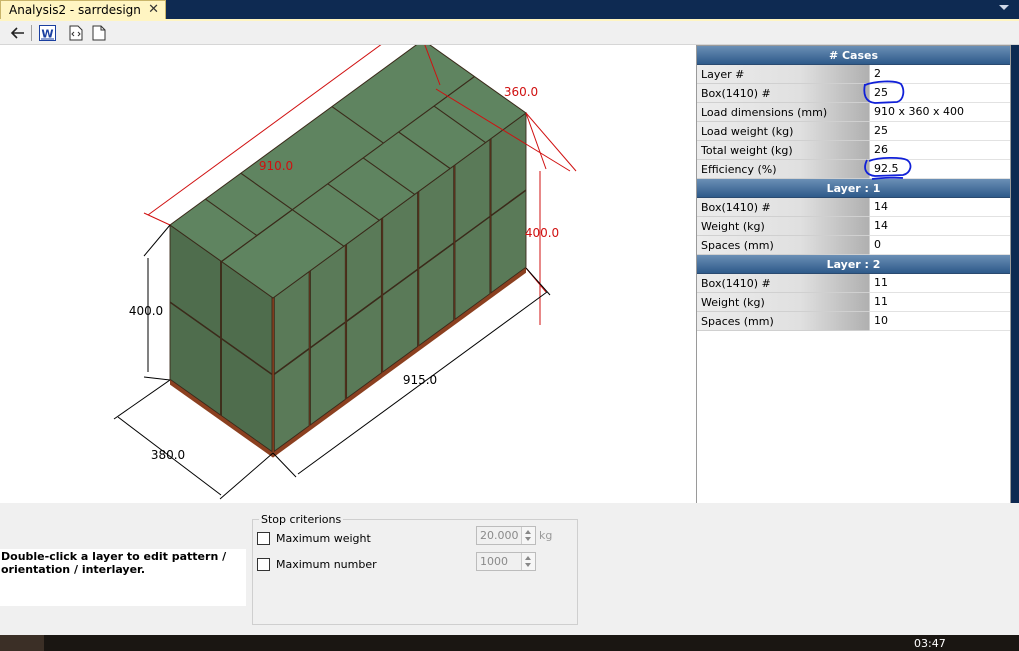  Describe the element at coordinates (75, 10) in the screenshot. I see `document-tab-title: Analysis2 - sarrdesign` at that location.